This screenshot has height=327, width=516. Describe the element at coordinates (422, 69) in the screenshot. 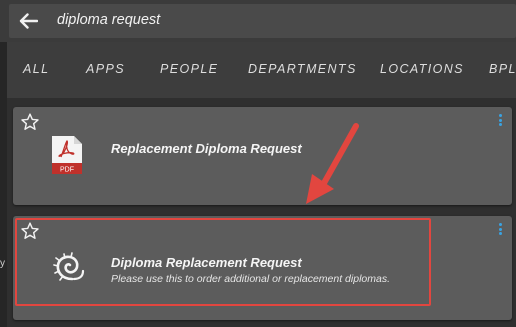

I see `tab-locations: LOCATIONS` at that location.